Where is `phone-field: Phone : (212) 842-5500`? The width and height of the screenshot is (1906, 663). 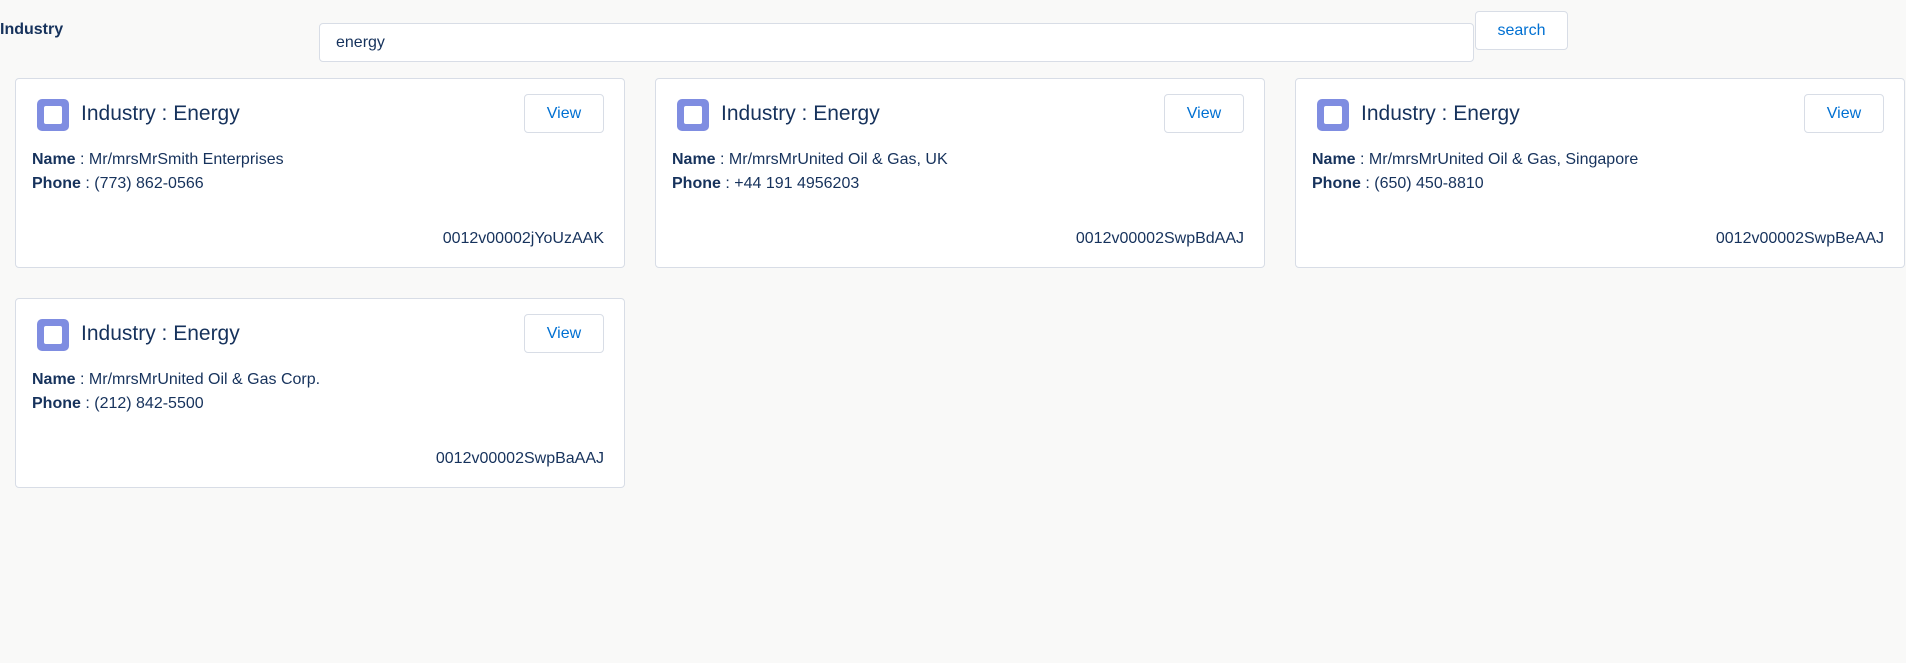
phone-field: Phone : (212) 842-5500 is located at coordinates (118, 404).